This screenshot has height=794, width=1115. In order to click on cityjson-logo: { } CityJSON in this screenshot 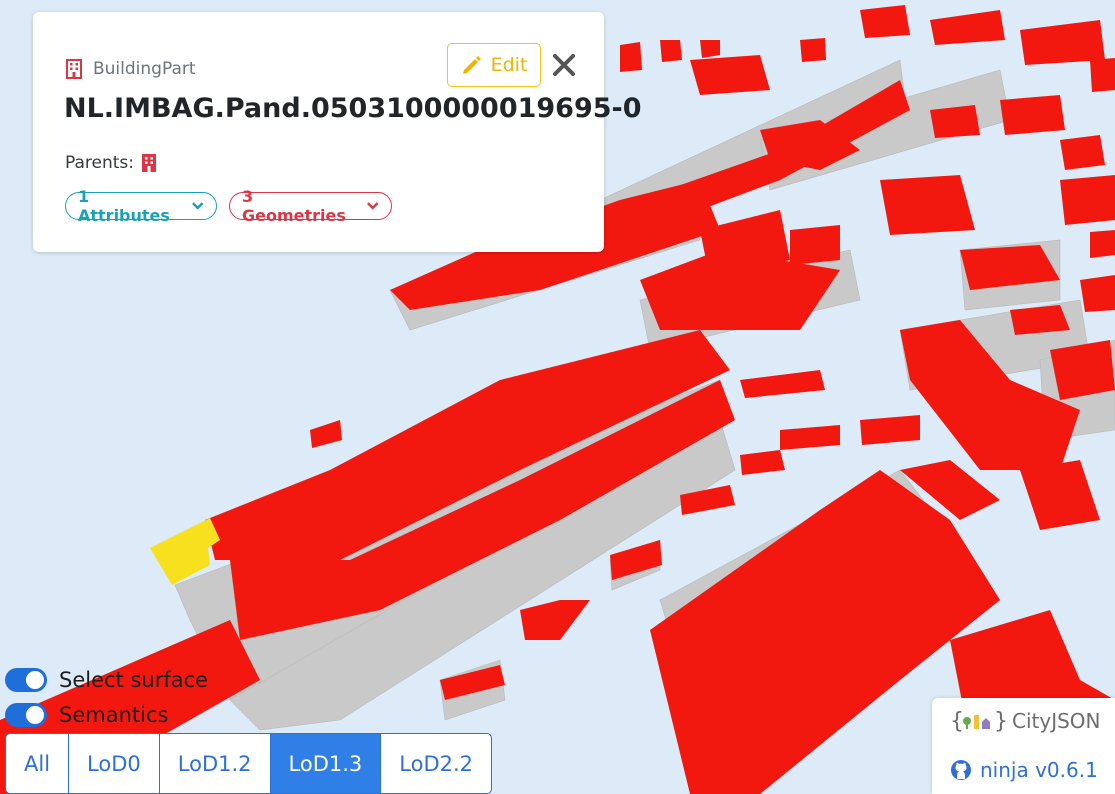, I will do `click(1025, 721)`.